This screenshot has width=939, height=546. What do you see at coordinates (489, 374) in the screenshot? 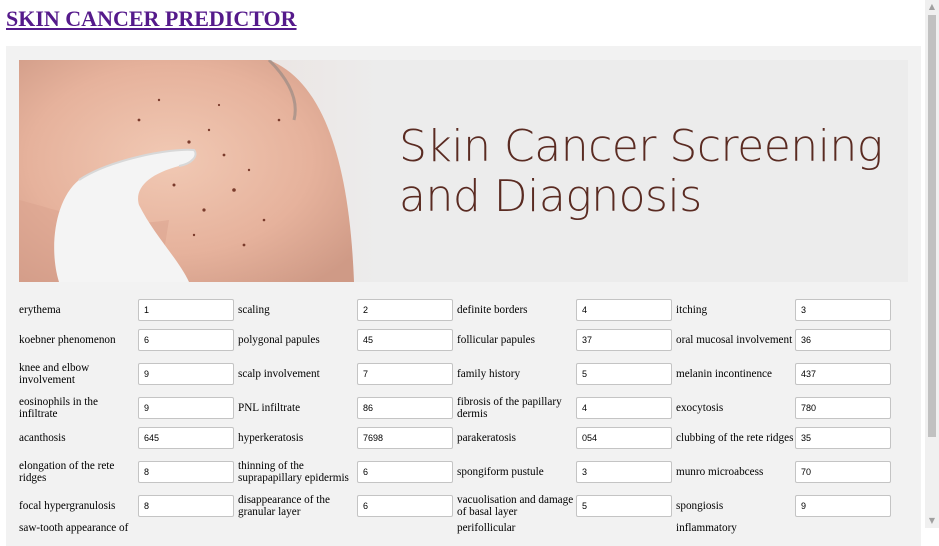
I see `field-label: family history` at bounding box center [489, 374].